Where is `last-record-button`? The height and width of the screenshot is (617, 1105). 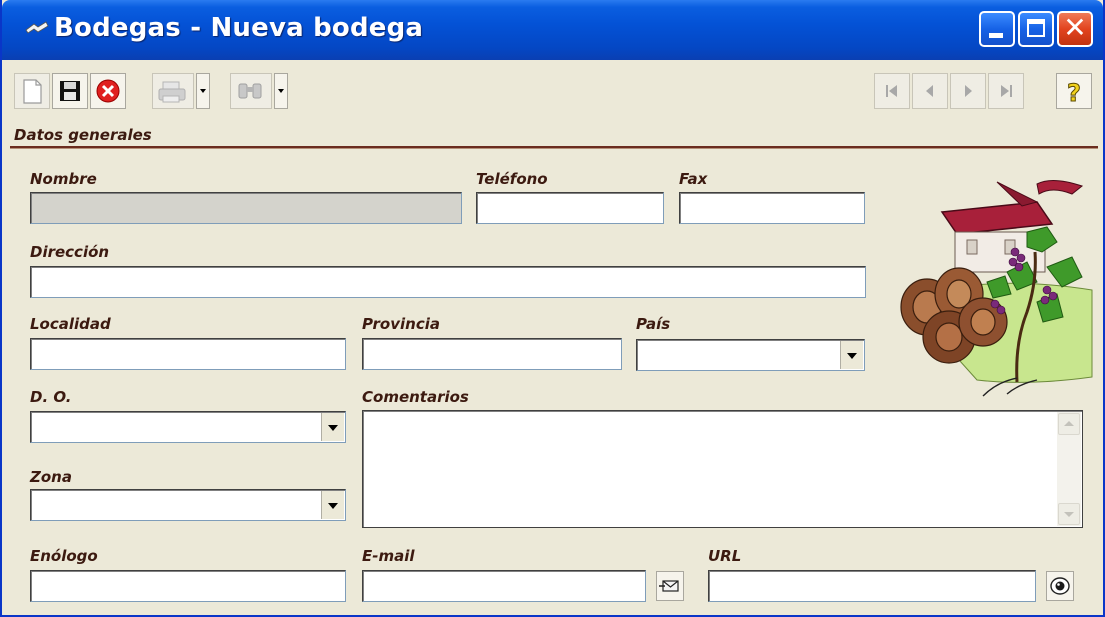 last-record-button is located at coordinates (1006, 91).